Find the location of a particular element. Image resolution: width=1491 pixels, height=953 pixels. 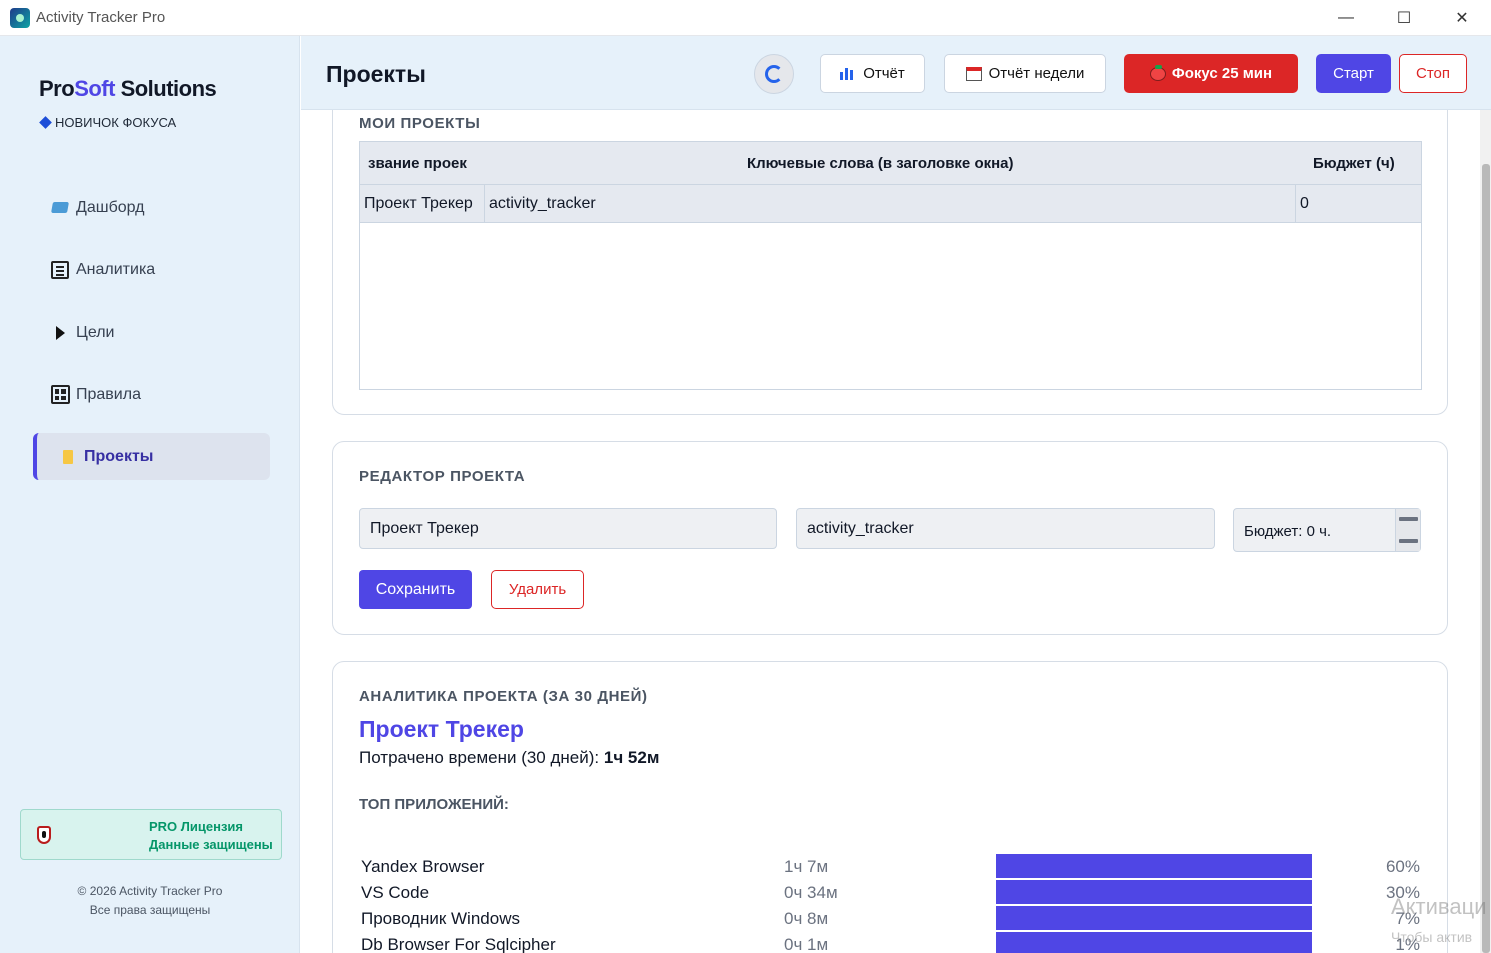

start-button: Старт is located at coordinates (1353, 73).